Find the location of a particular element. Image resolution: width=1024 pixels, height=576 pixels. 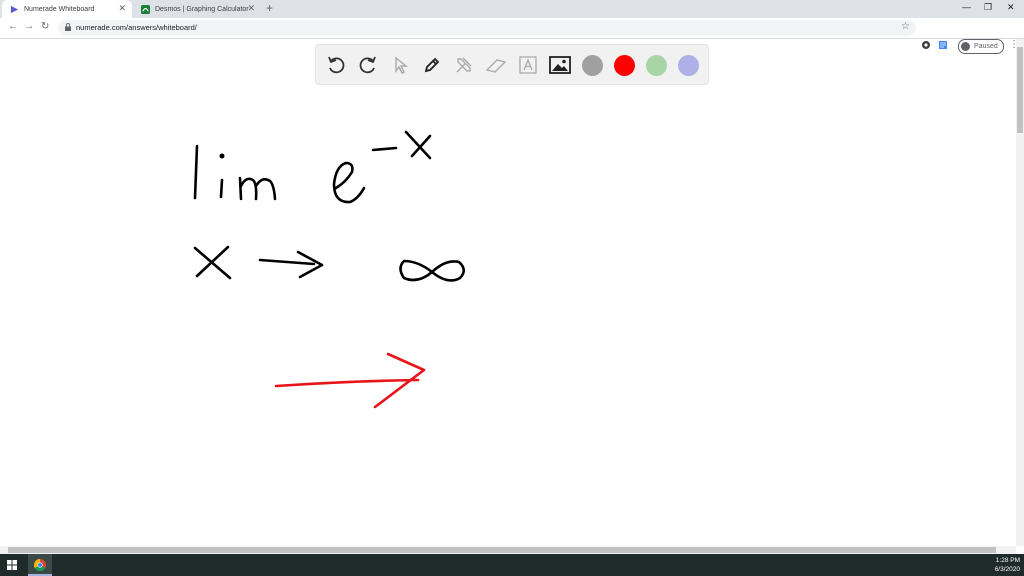

pointer-button is located at coordinates (400, 65).